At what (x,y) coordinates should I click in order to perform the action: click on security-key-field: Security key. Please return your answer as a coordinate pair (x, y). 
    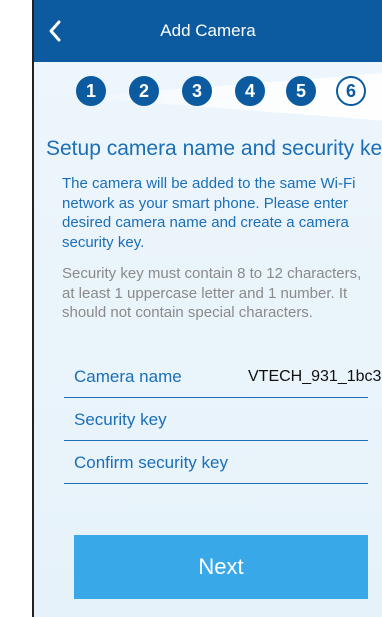
    Looking at the image, I should click on (216, 422).